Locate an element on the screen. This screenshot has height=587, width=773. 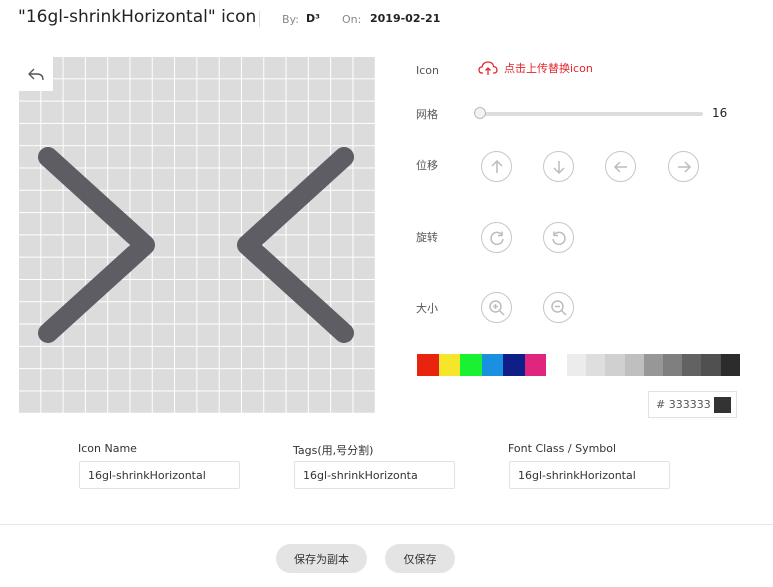
shrink-horizontal-glyph is located at coordinates (196, 245).